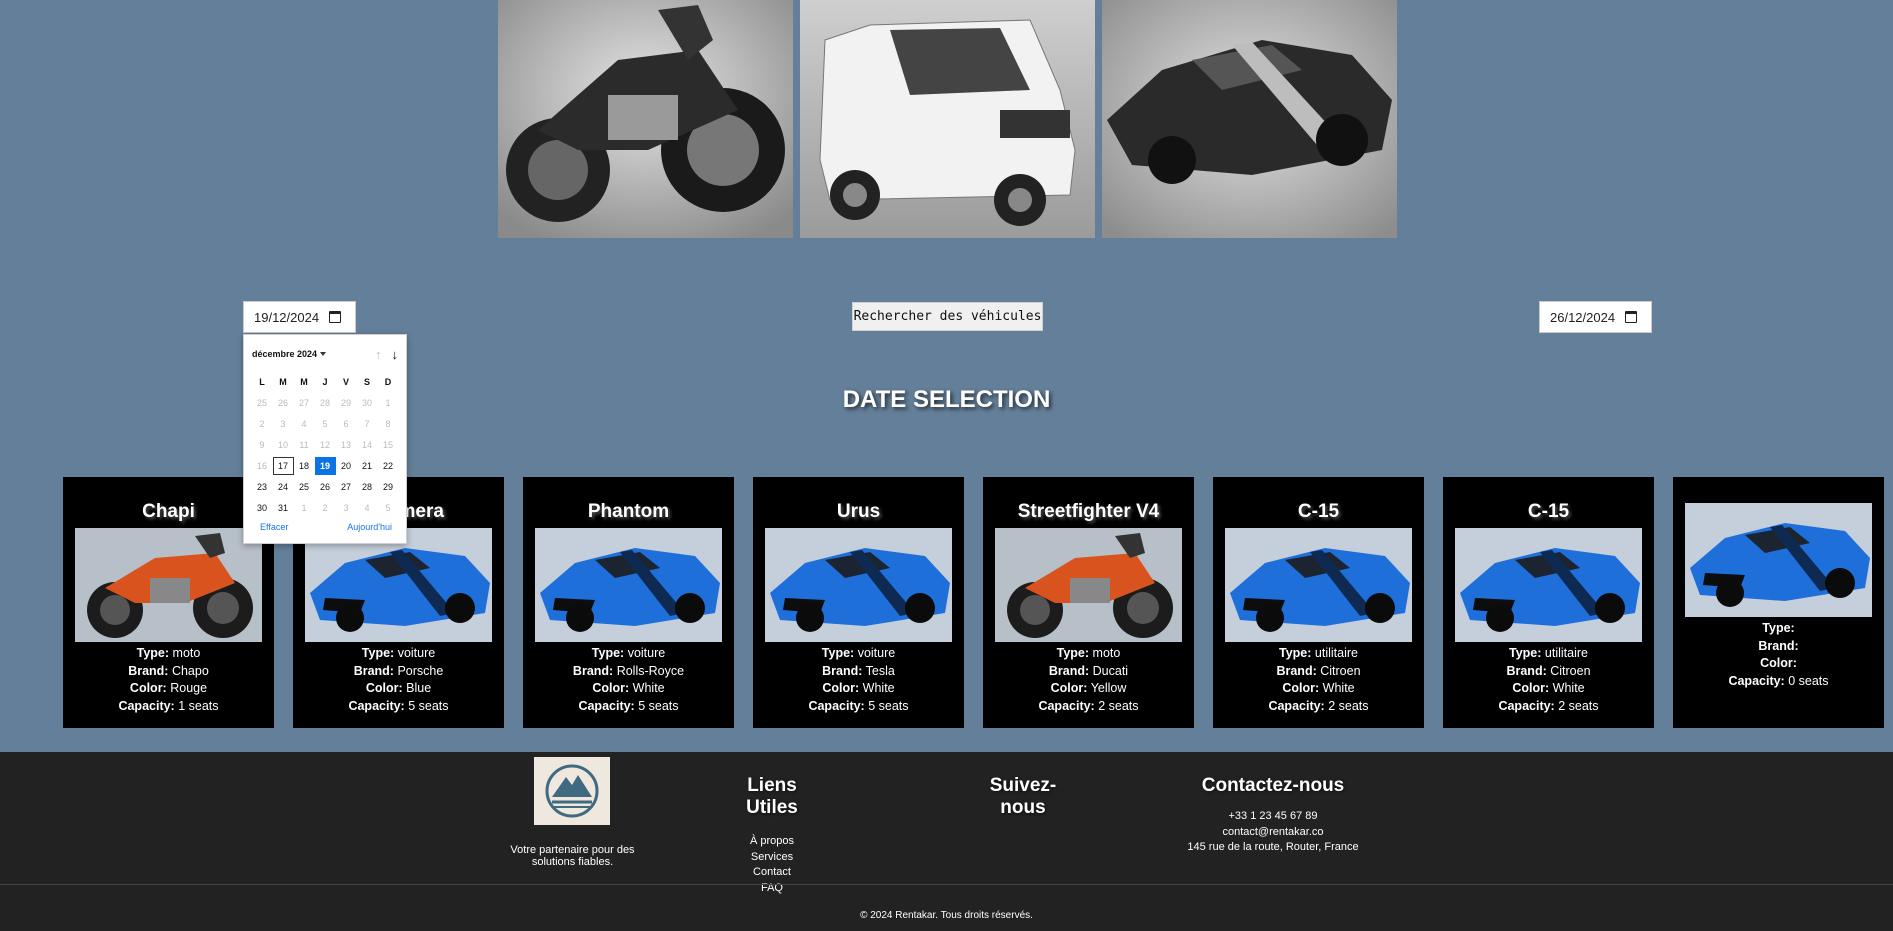 The width and height of the screenshot is (1893, 931). I want to click on vehicle-card: Type: Brand: Color: Capacity: 0 seats, so click(1778, 602).